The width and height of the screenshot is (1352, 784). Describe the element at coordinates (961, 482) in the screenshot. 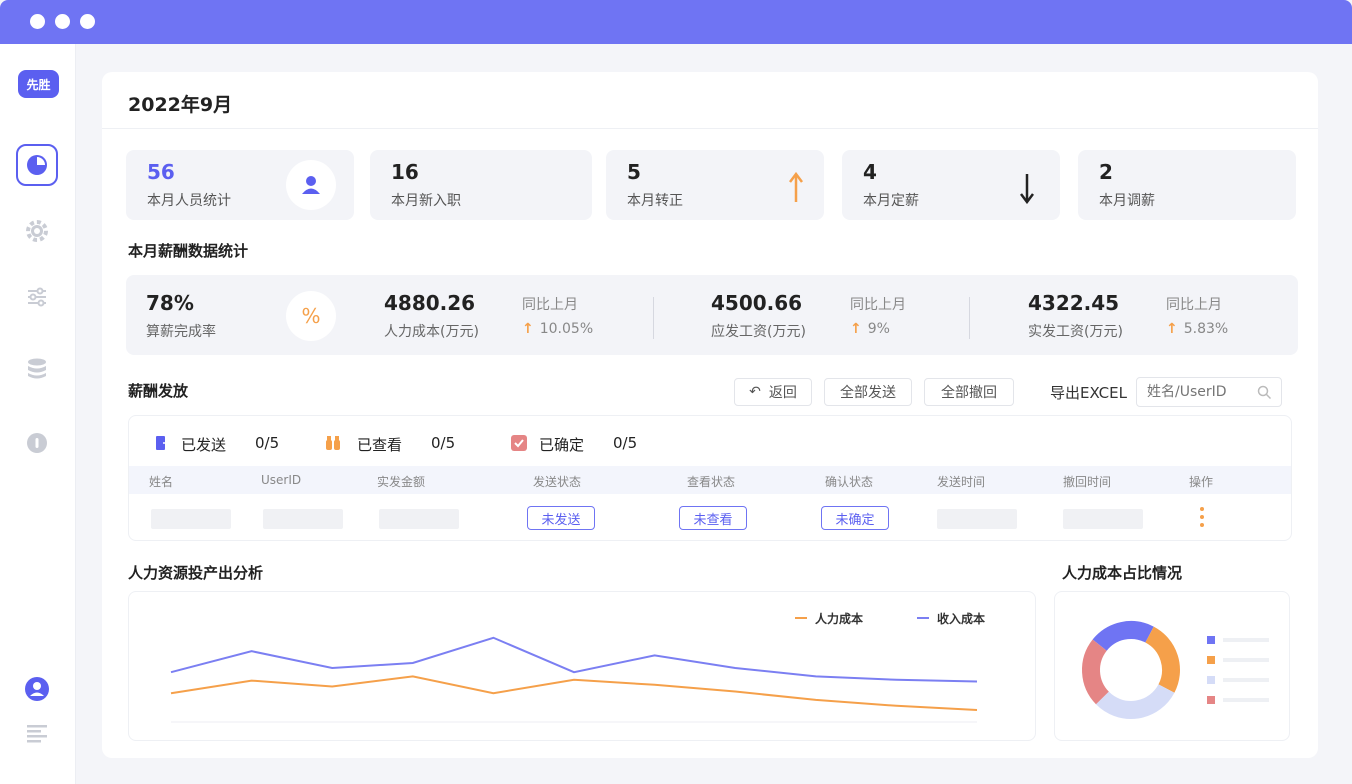

I see `column-header: 发送时间` at that location.